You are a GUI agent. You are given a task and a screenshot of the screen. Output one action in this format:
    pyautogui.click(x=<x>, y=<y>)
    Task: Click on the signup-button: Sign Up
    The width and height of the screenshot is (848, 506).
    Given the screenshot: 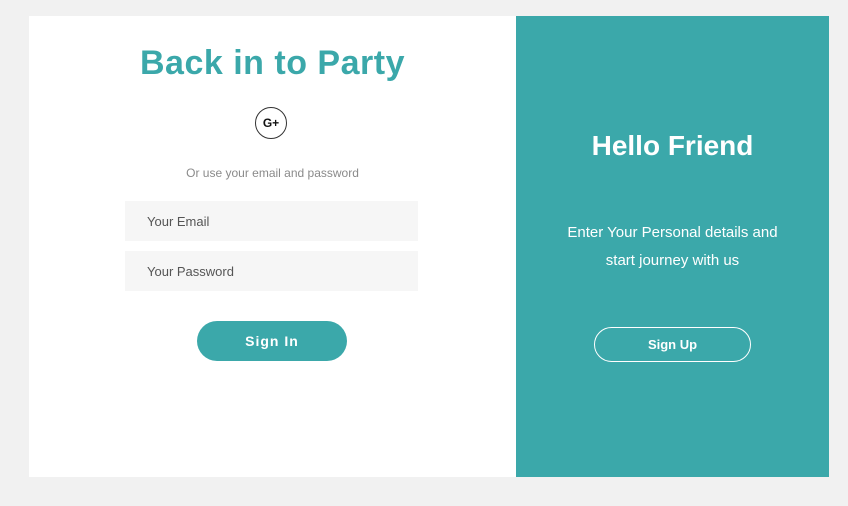 What is the action you would take?
    pyautogui.click(x=672, y=344)
    